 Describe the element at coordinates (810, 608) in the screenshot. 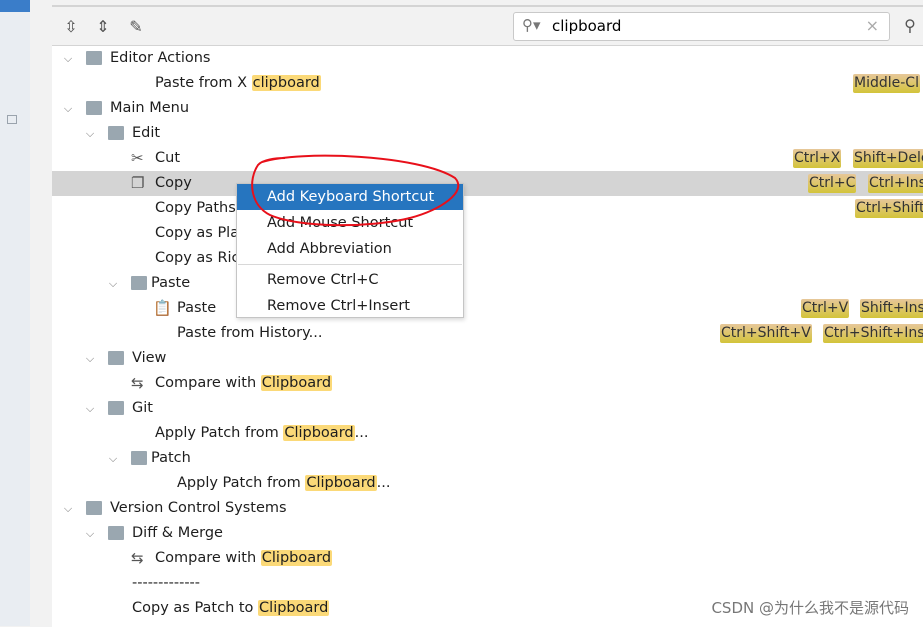

I see `watermark: CSDN @为什么我不是源代码` at that location.